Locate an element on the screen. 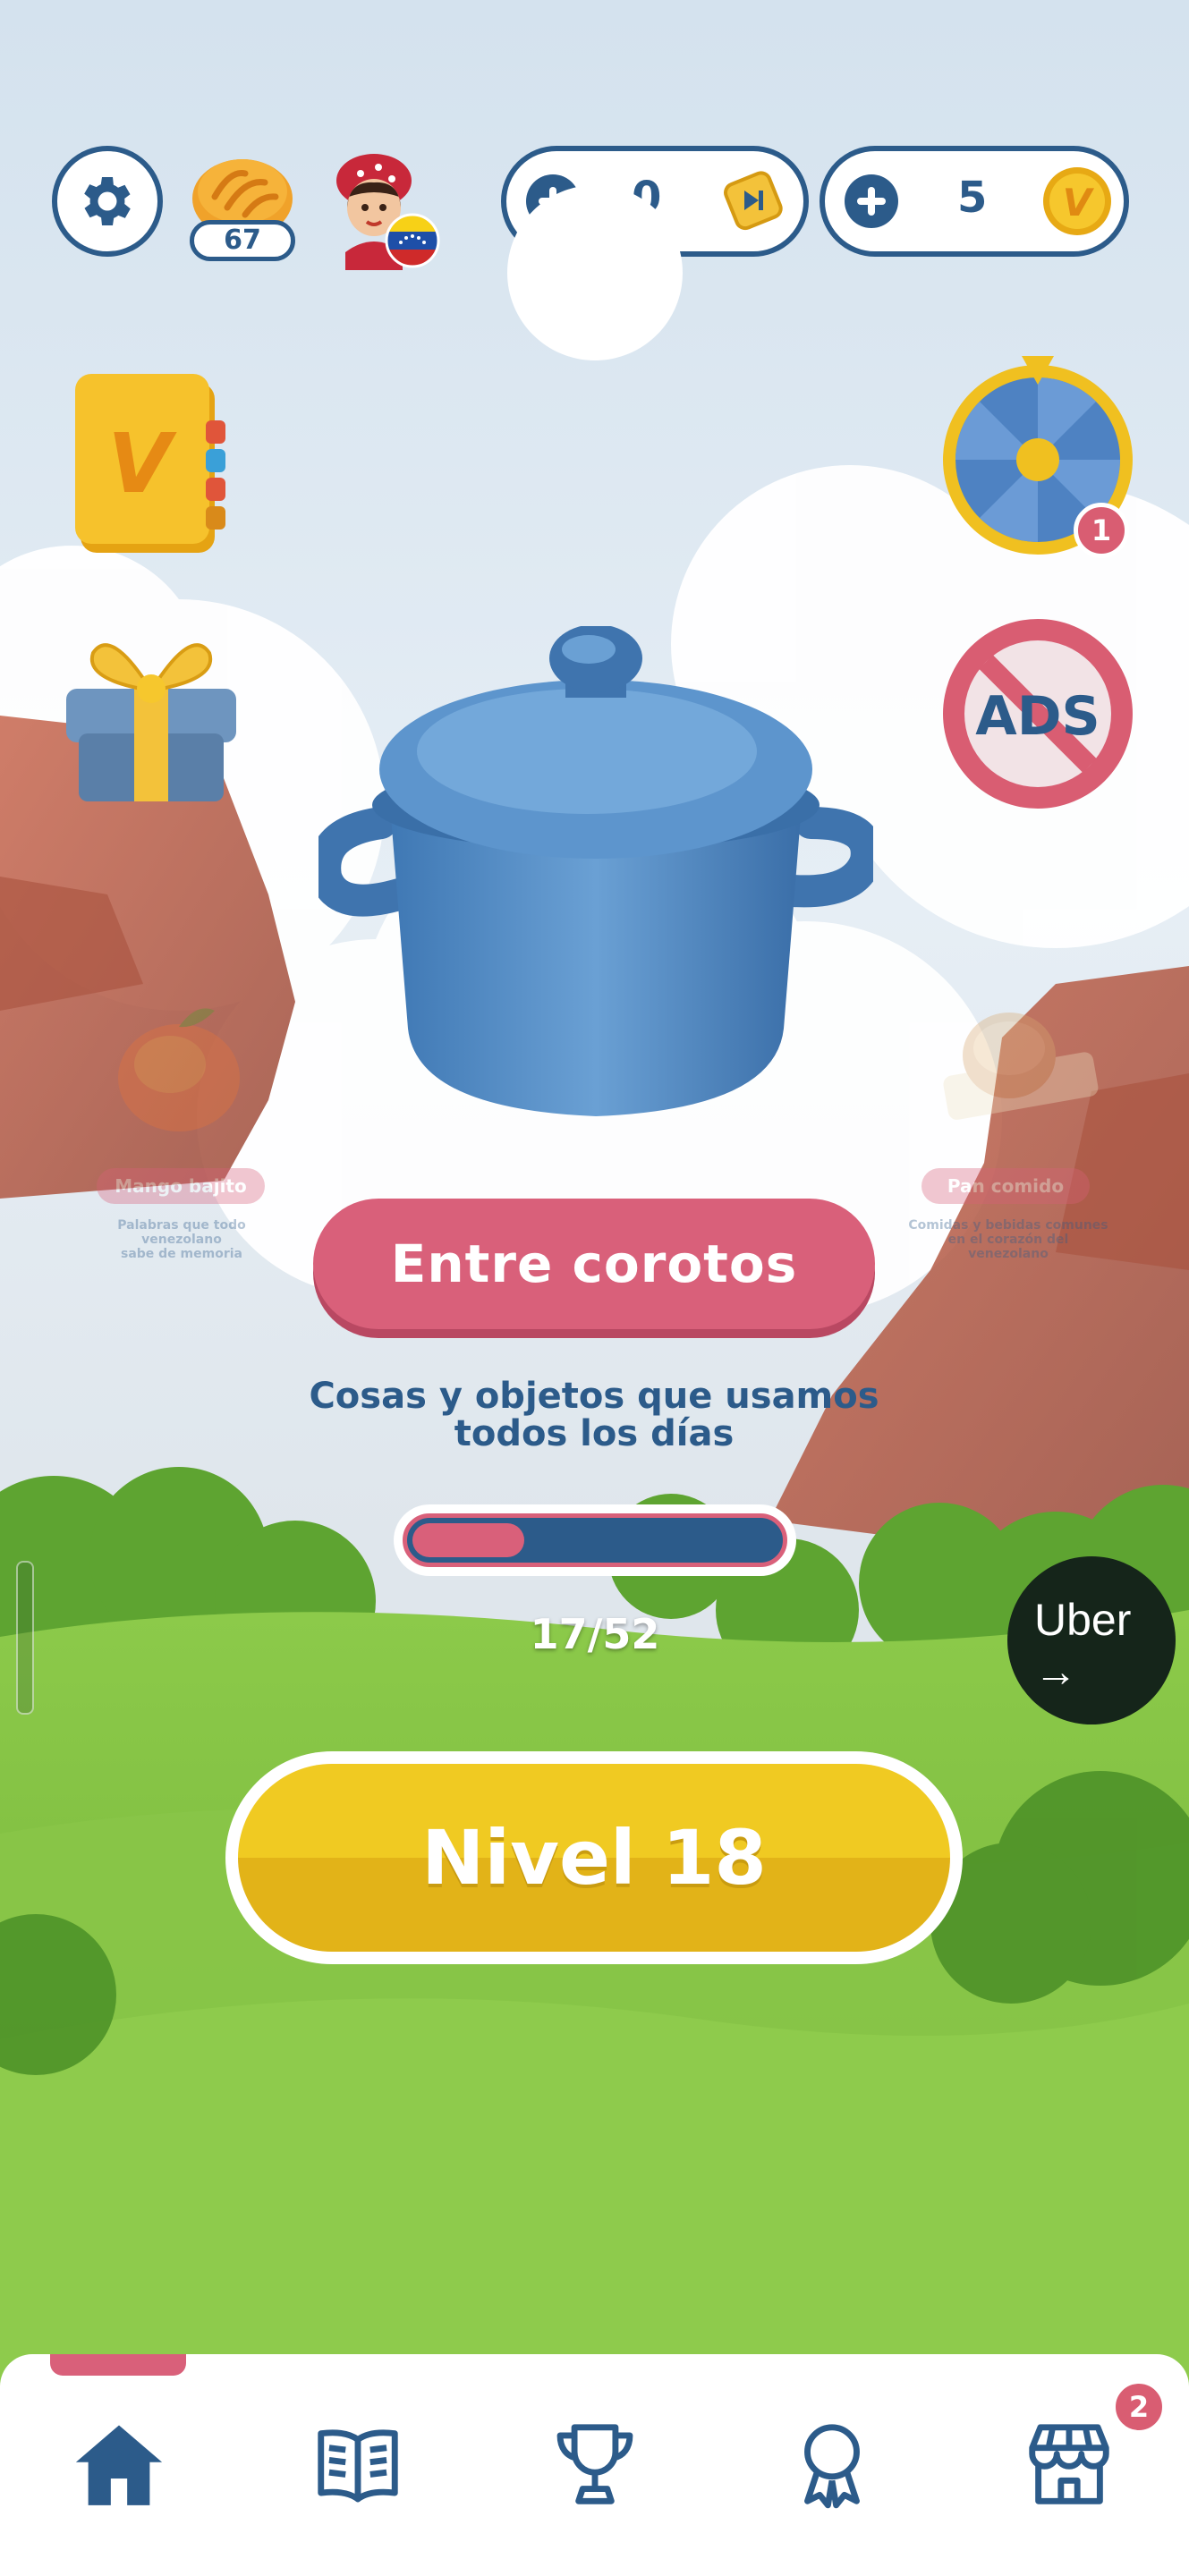 This screenshot has width=1189, height=2576. no-ads-button: ADS is located at coordinates (1037, 713).